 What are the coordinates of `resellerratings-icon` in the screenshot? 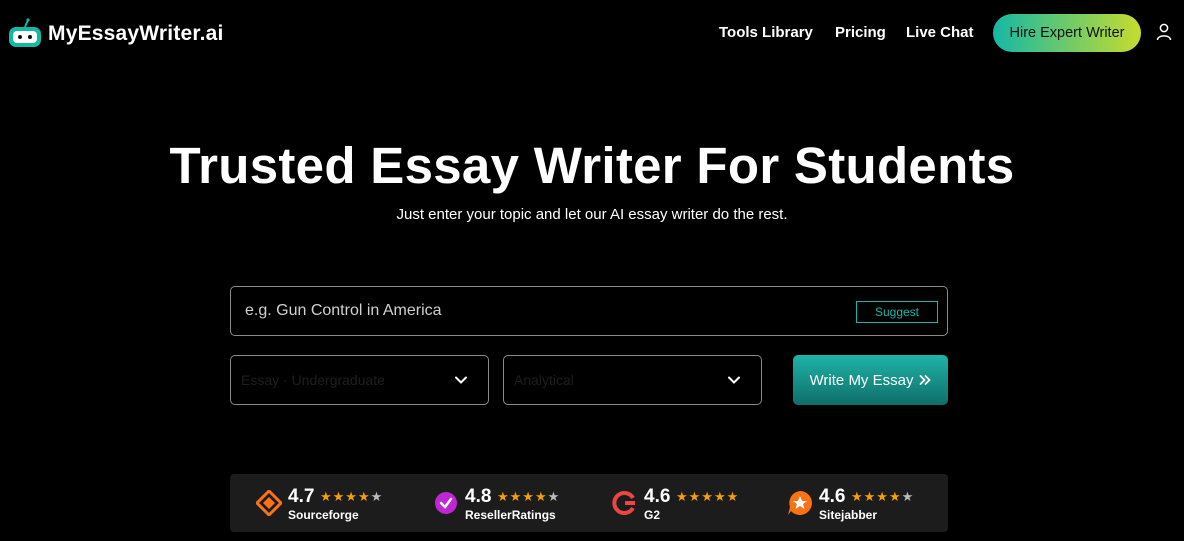 It's located at (446, 503).